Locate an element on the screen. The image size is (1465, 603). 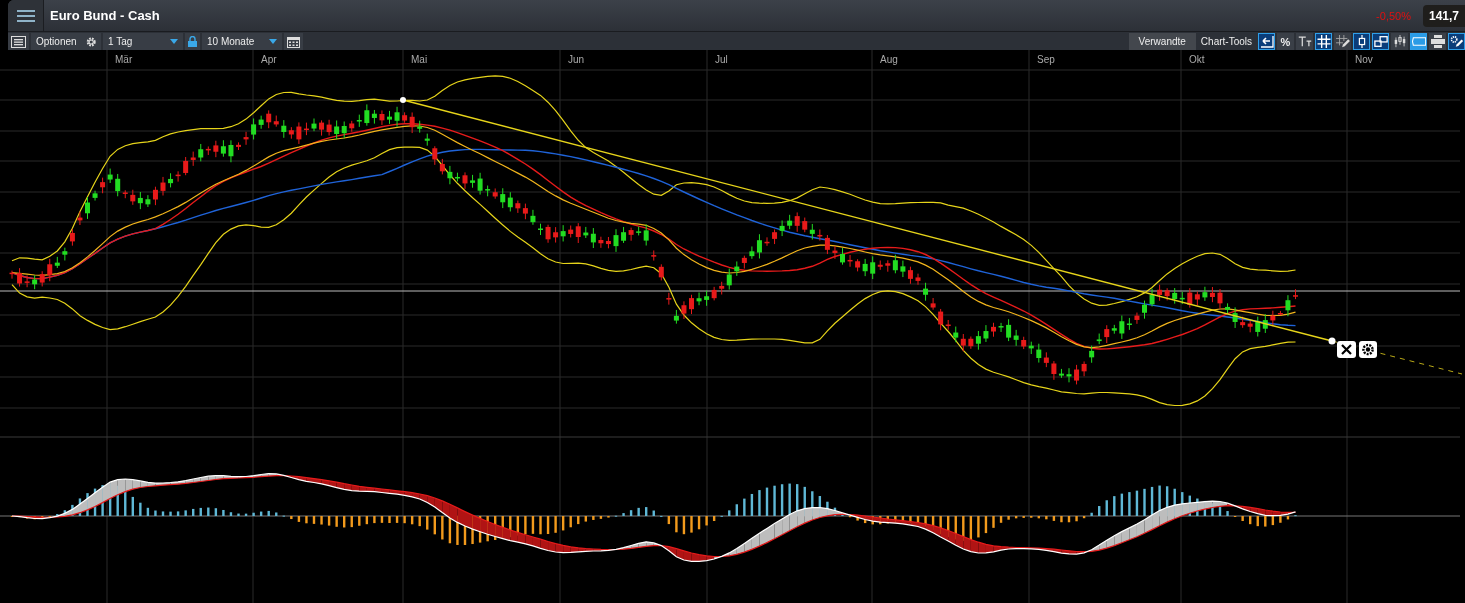
grid-pencil-icon is located at coordinates (1342, 41).